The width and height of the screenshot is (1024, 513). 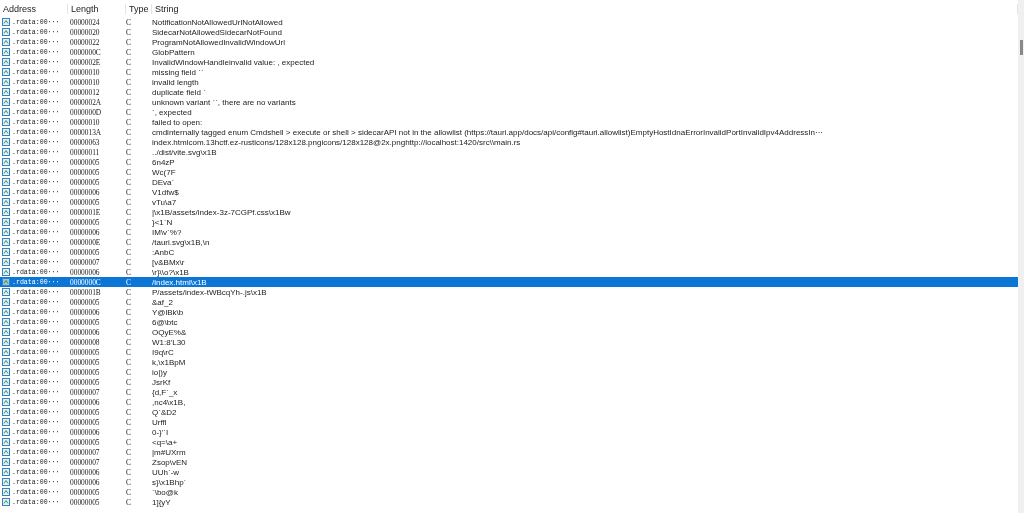 I want to click on column-header: Type, so click(x=139, y=8).